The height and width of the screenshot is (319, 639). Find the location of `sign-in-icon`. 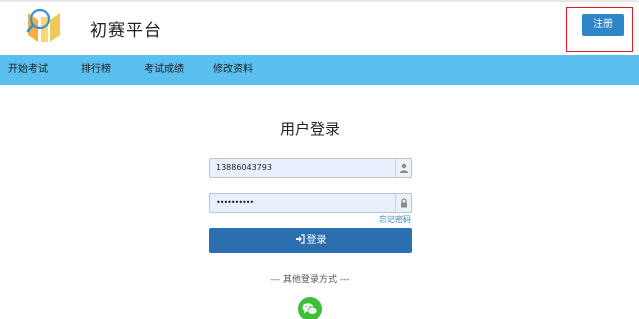

sign-in-icon is located at coordinates (300, 239).